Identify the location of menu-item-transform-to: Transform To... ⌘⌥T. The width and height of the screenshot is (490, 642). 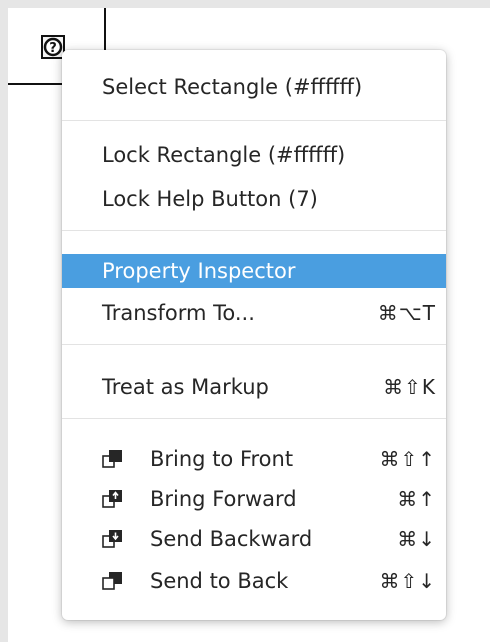
(254, 313).